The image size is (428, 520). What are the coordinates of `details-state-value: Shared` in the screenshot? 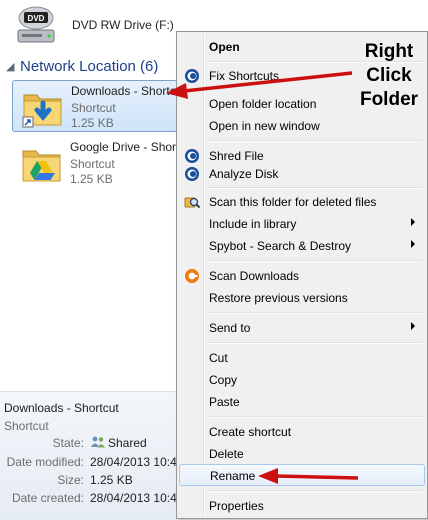 It's located at (127, 443).